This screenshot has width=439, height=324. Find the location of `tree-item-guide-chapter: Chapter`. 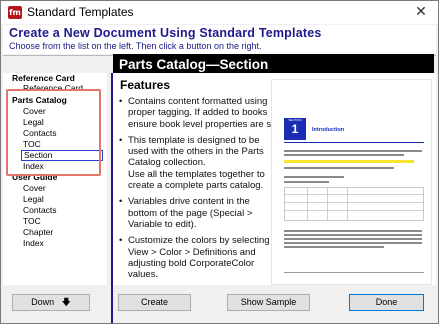

tree-item-guide-chapter: Chapter is located at coordinates (38, 232).